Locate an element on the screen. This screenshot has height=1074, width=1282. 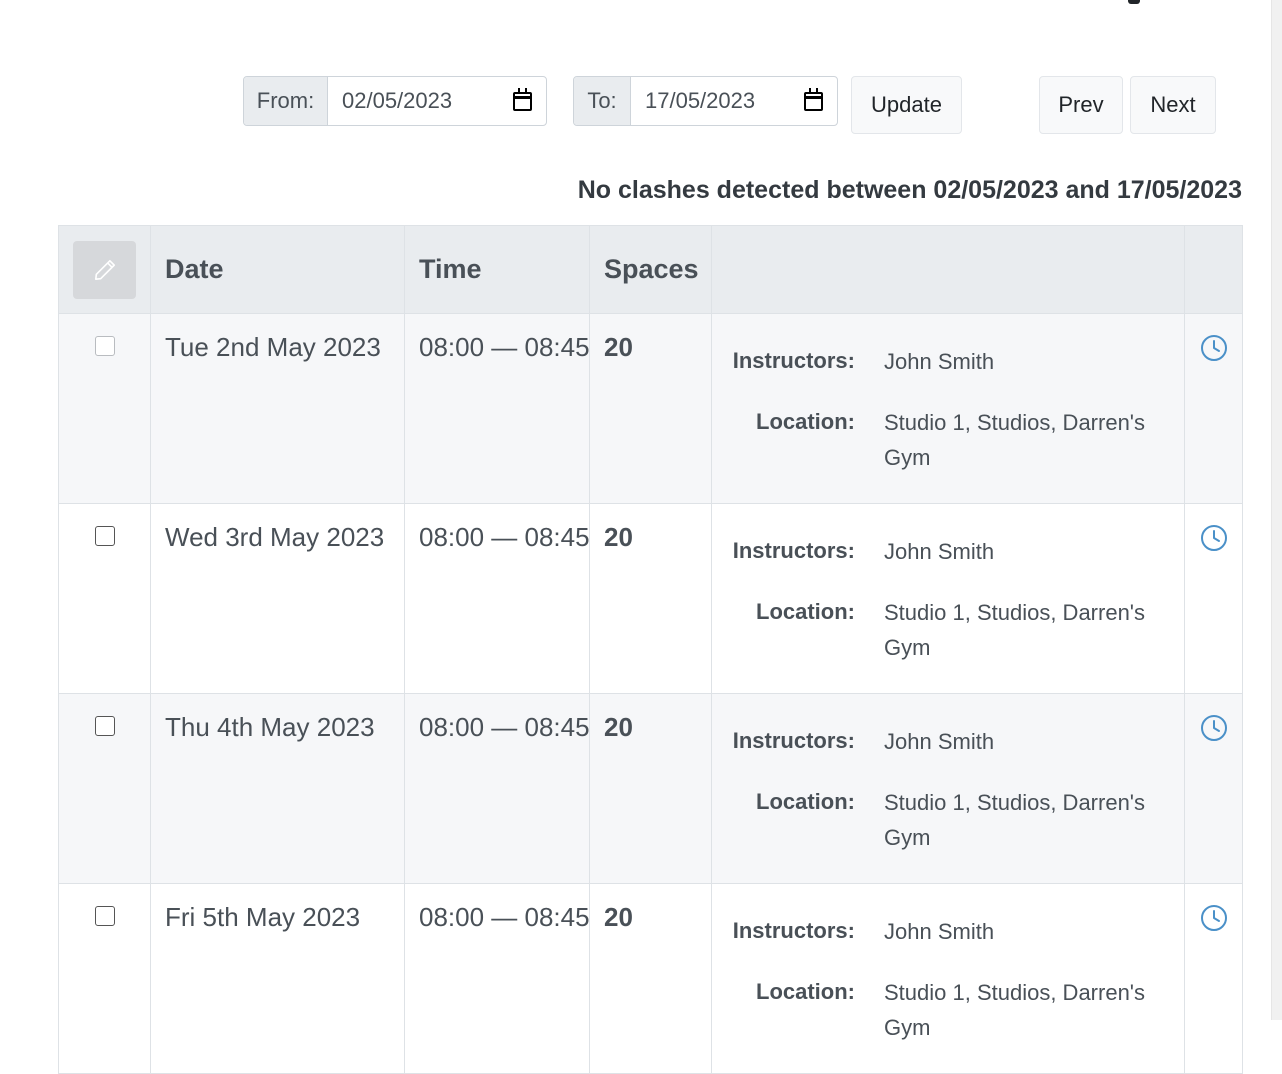
date-cell: Tue 2nd May 2023 is located at coordinates (277, 408).